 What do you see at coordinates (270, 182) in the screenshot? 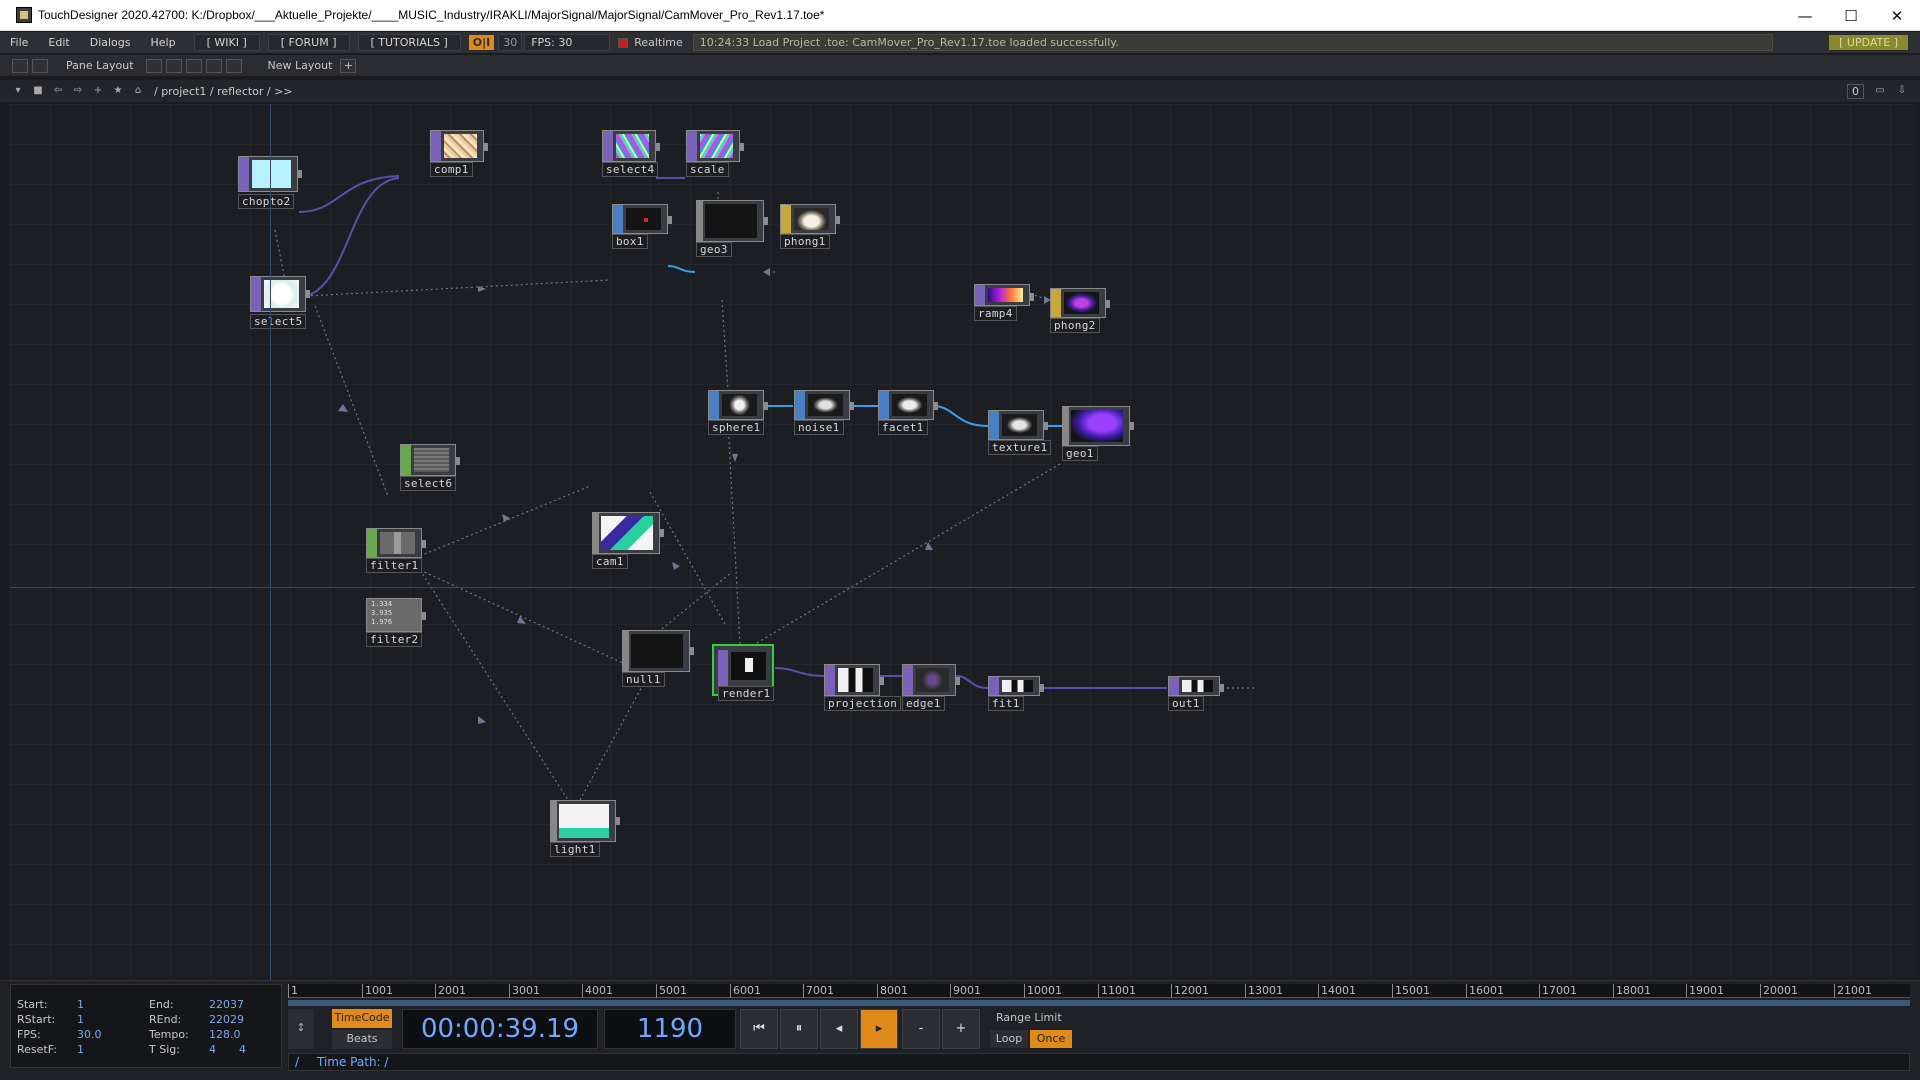
I see `node-chopto2: chopto2` at bounding box center [270, 182].